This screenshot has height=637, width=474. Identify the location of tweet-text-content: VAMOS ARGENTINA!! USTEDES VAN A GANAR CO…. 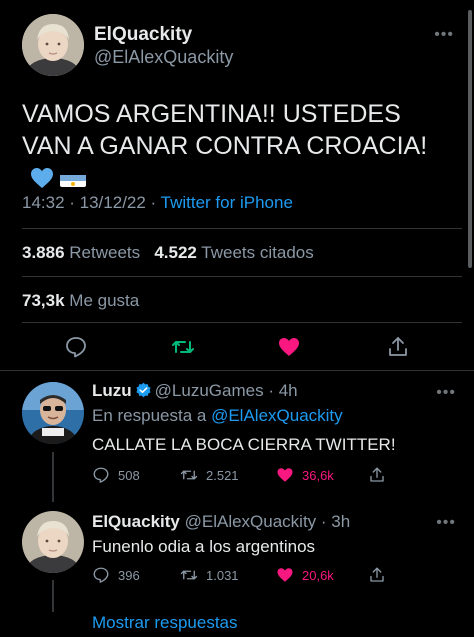
(225, 130).